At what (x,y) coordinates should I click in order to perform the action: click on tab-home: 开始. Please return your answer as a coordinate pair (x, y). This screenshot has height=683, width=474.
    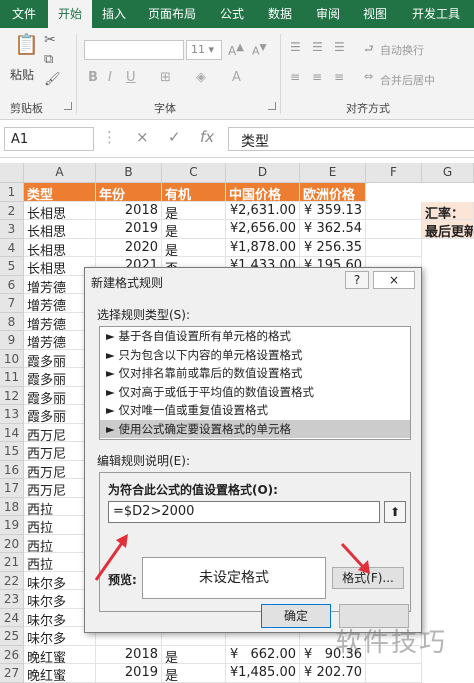
    Looking at the image, I should click on (70, 14).